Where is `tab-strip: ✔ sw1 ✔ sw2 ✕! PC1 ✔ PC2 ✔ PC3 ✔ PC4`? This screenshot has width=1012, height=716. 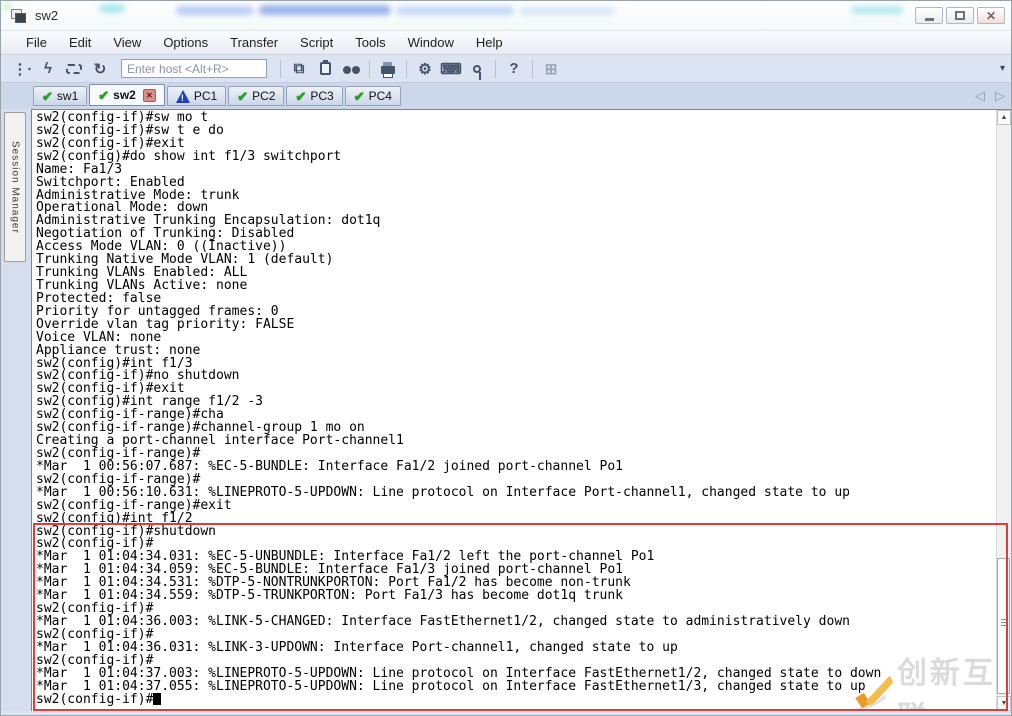
tab-strip: ✔ sw1 ✔ sw2 ✕! PC1 ✔ PC2 ✔ PC3 ✔ PC4 is located at coordinates (218, 95).